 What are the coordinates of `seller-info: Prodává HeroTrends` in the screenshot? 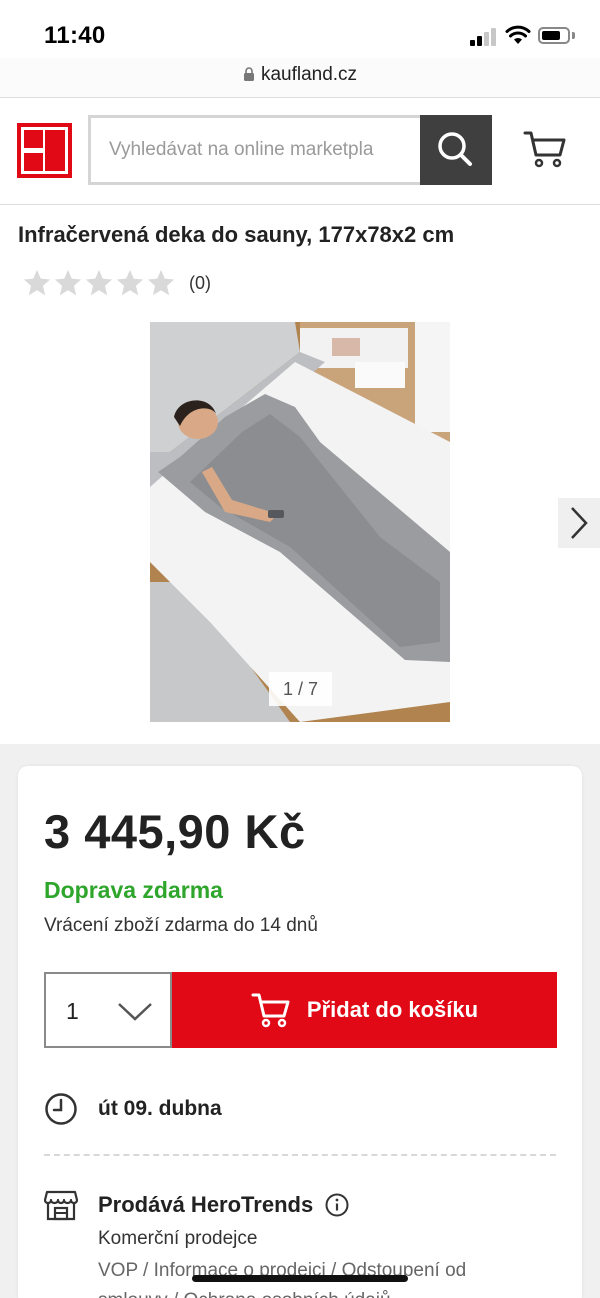 It's located at (196, 1205).